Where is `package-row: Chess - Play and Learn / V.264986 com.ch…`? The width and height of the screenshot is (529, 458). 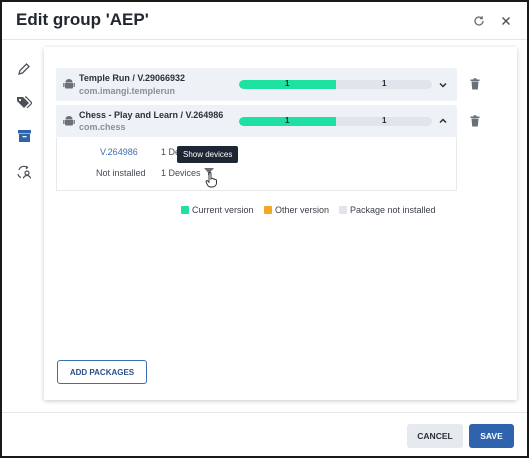 package-row: Chess - Play and Learn / V.264986 com.ch… is located at coordinates (256, 121).